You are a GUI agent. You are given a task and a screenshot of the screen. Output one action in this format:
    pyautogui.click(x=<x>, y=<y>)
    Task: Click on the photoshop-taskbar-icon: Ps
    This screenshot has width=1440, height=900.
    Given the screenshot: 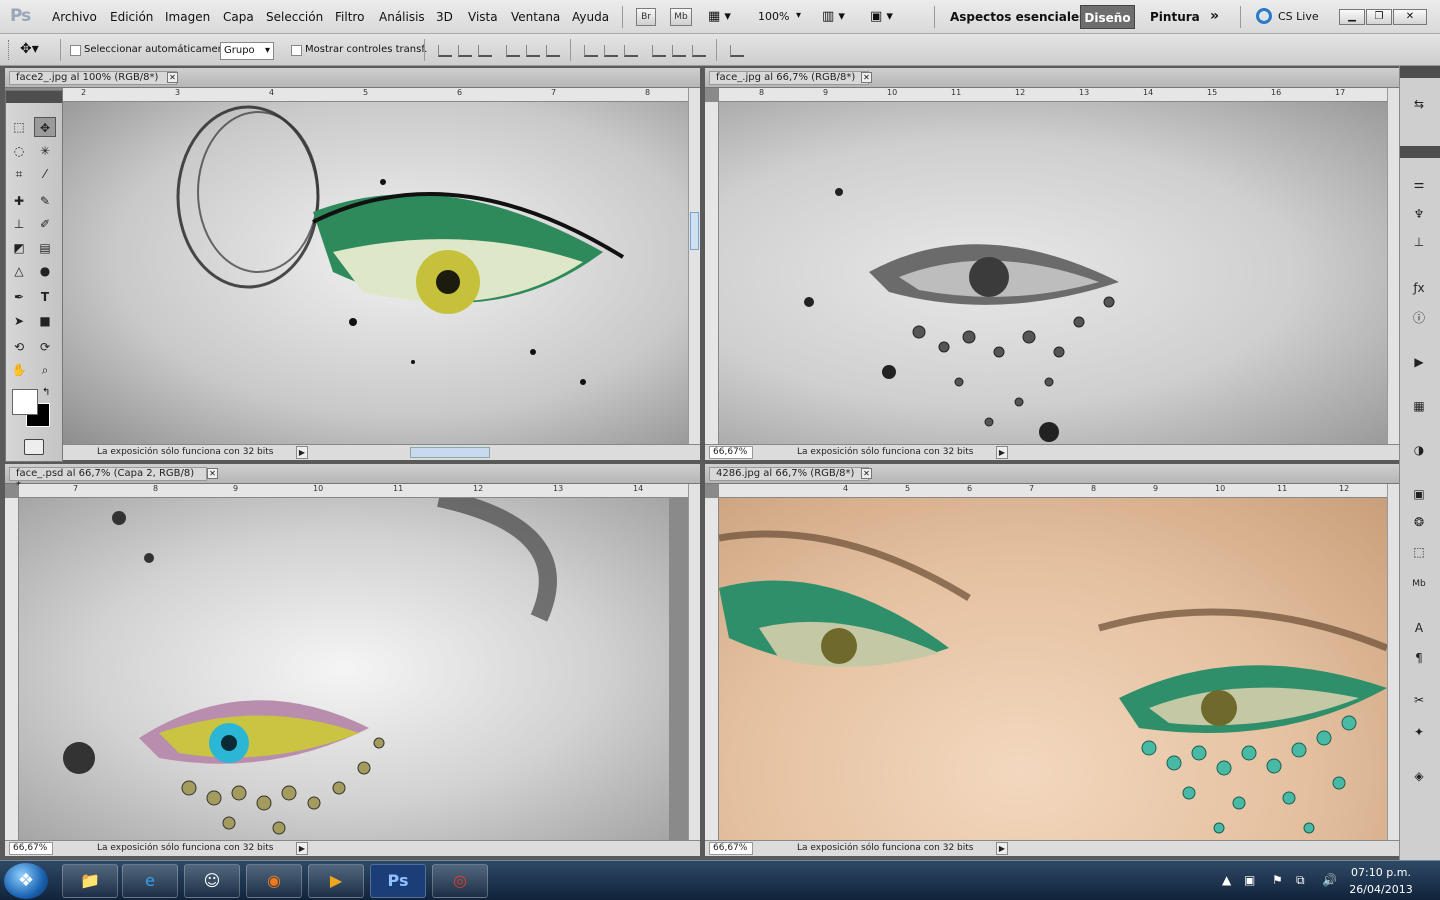 What is the action you would take?
    pyautogui.click(x=398, y=881)
    